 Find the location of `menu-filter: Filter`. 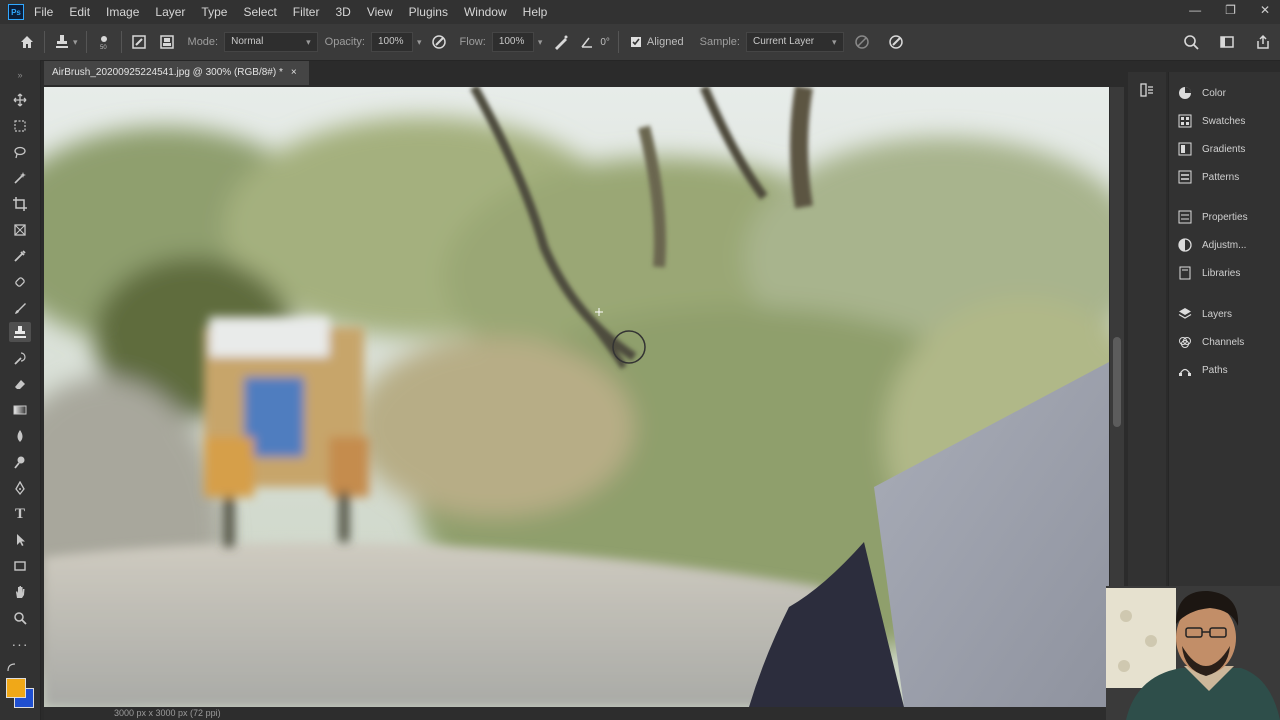

menu-filter: Filter is located at coordinates (306, 12).